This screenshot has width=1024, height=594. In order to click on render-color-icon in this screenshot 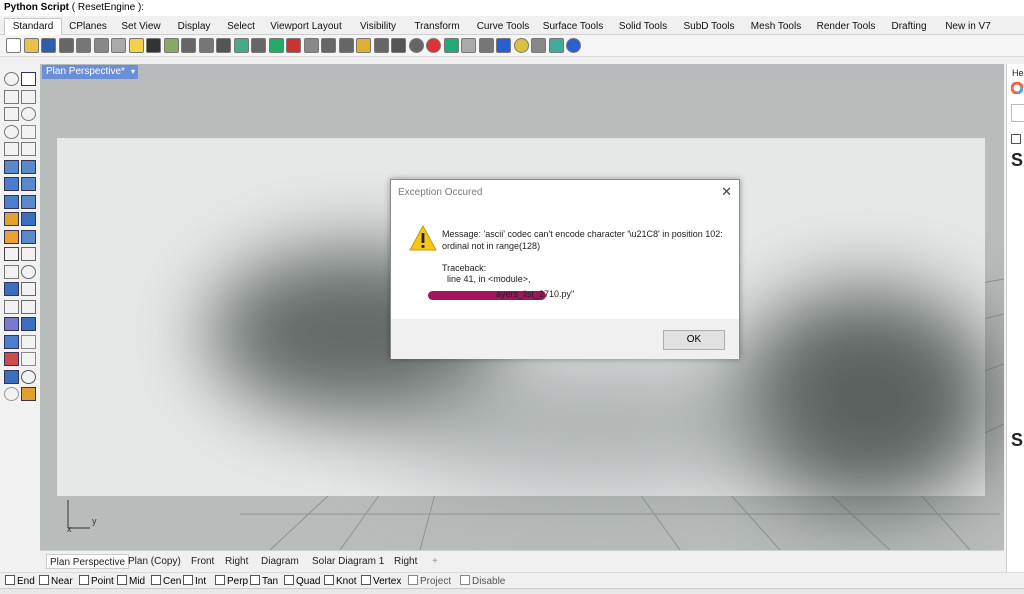, I will do `click(381, 45)`.